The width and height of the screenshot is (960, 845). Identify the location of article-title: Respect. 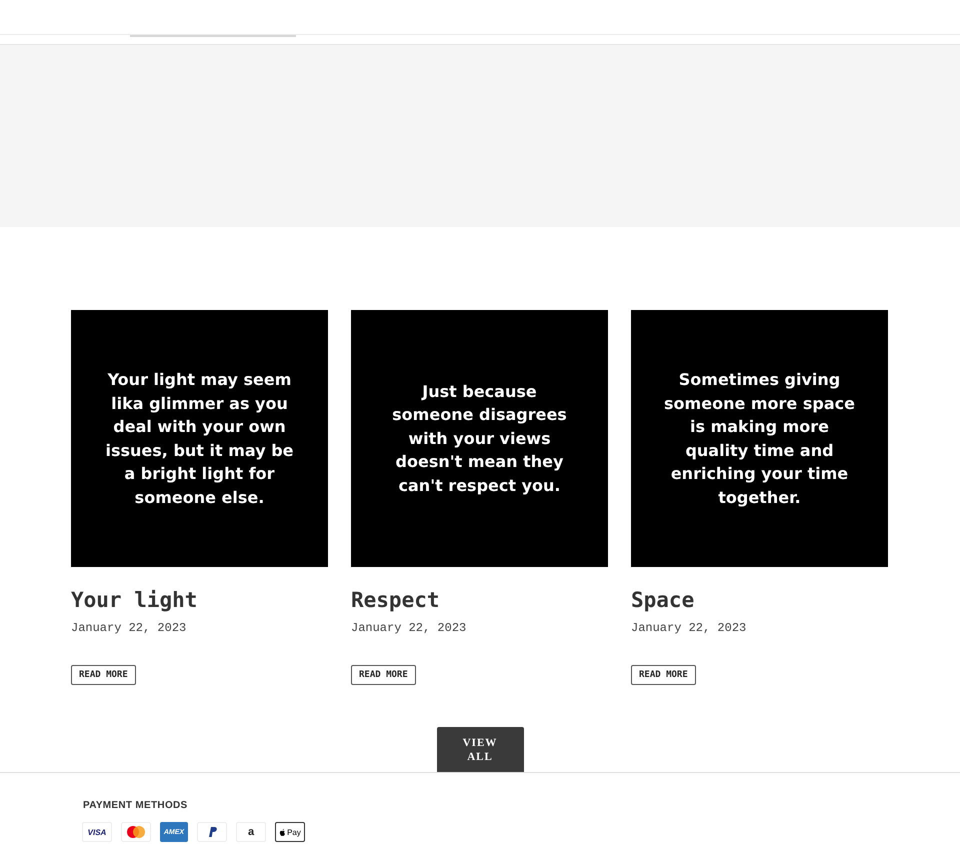
(395, 600).